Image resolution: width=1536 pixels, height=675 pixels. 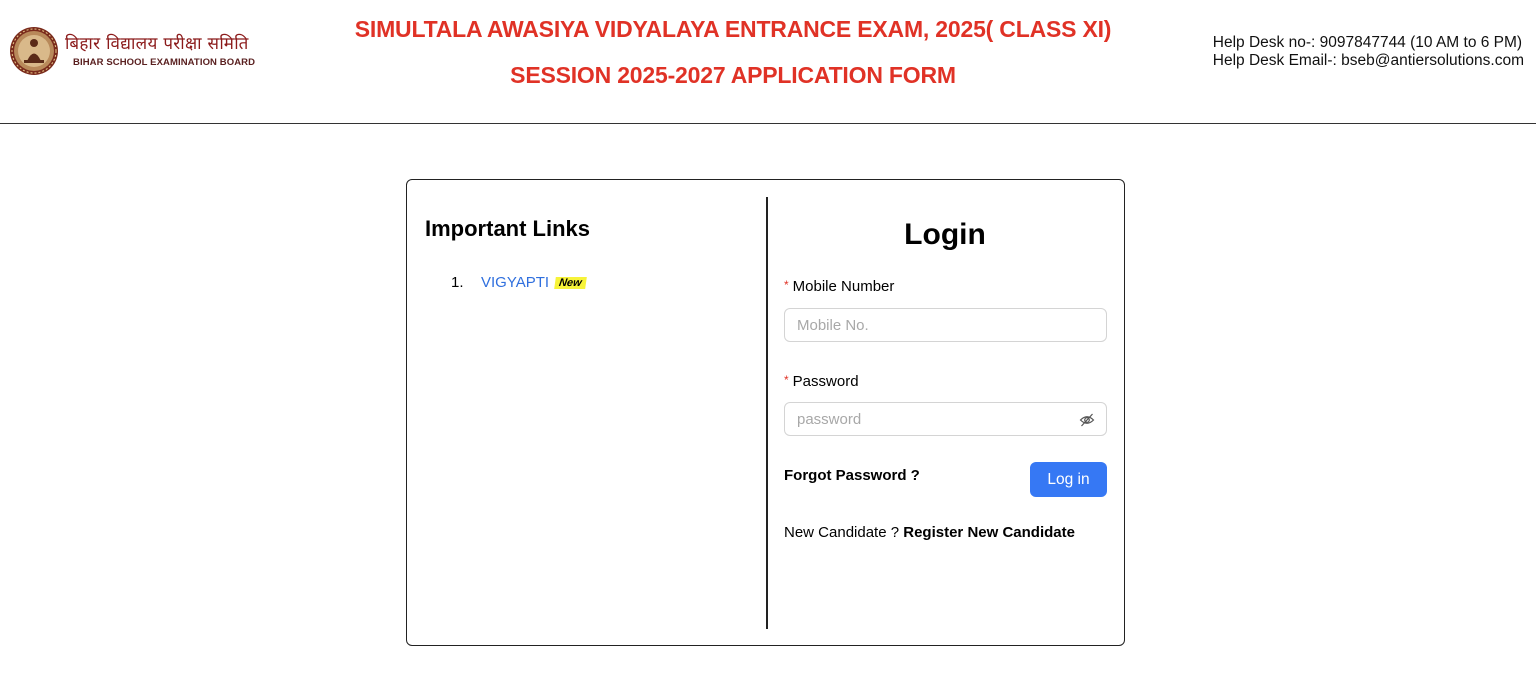 I want to click on list-item-number: 1., so click(x=457, y=282).